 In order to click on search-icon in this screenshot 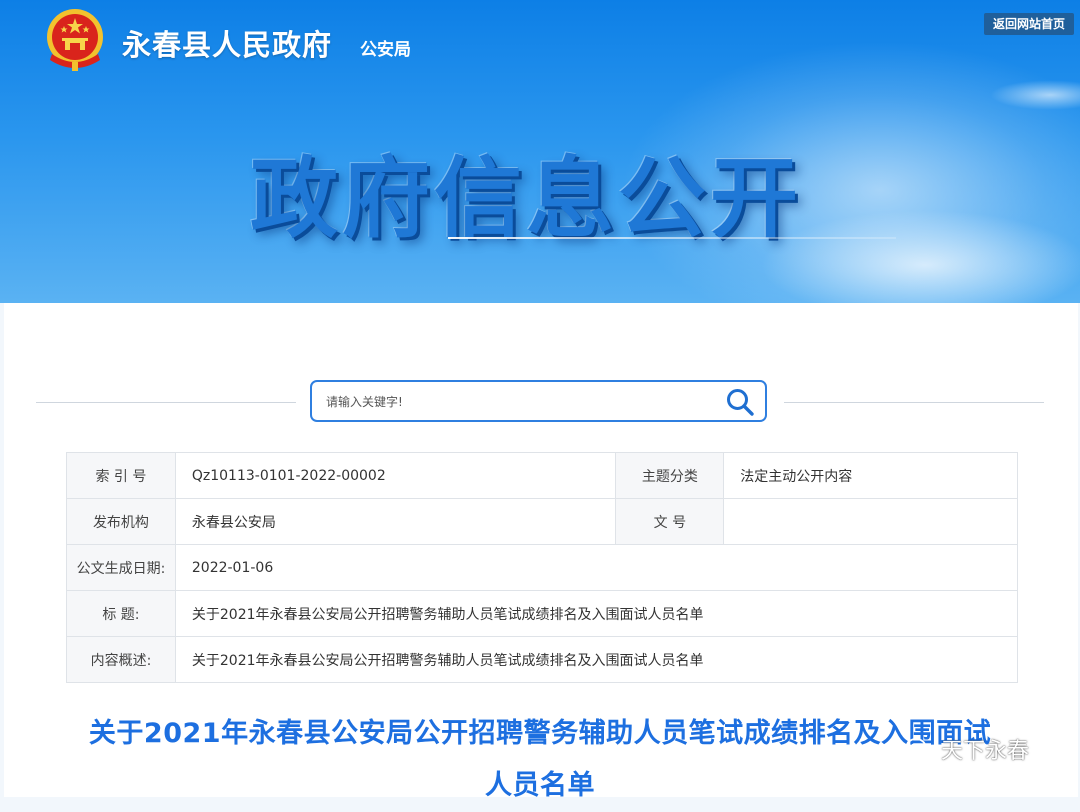, I will do `click(740, 402)`.